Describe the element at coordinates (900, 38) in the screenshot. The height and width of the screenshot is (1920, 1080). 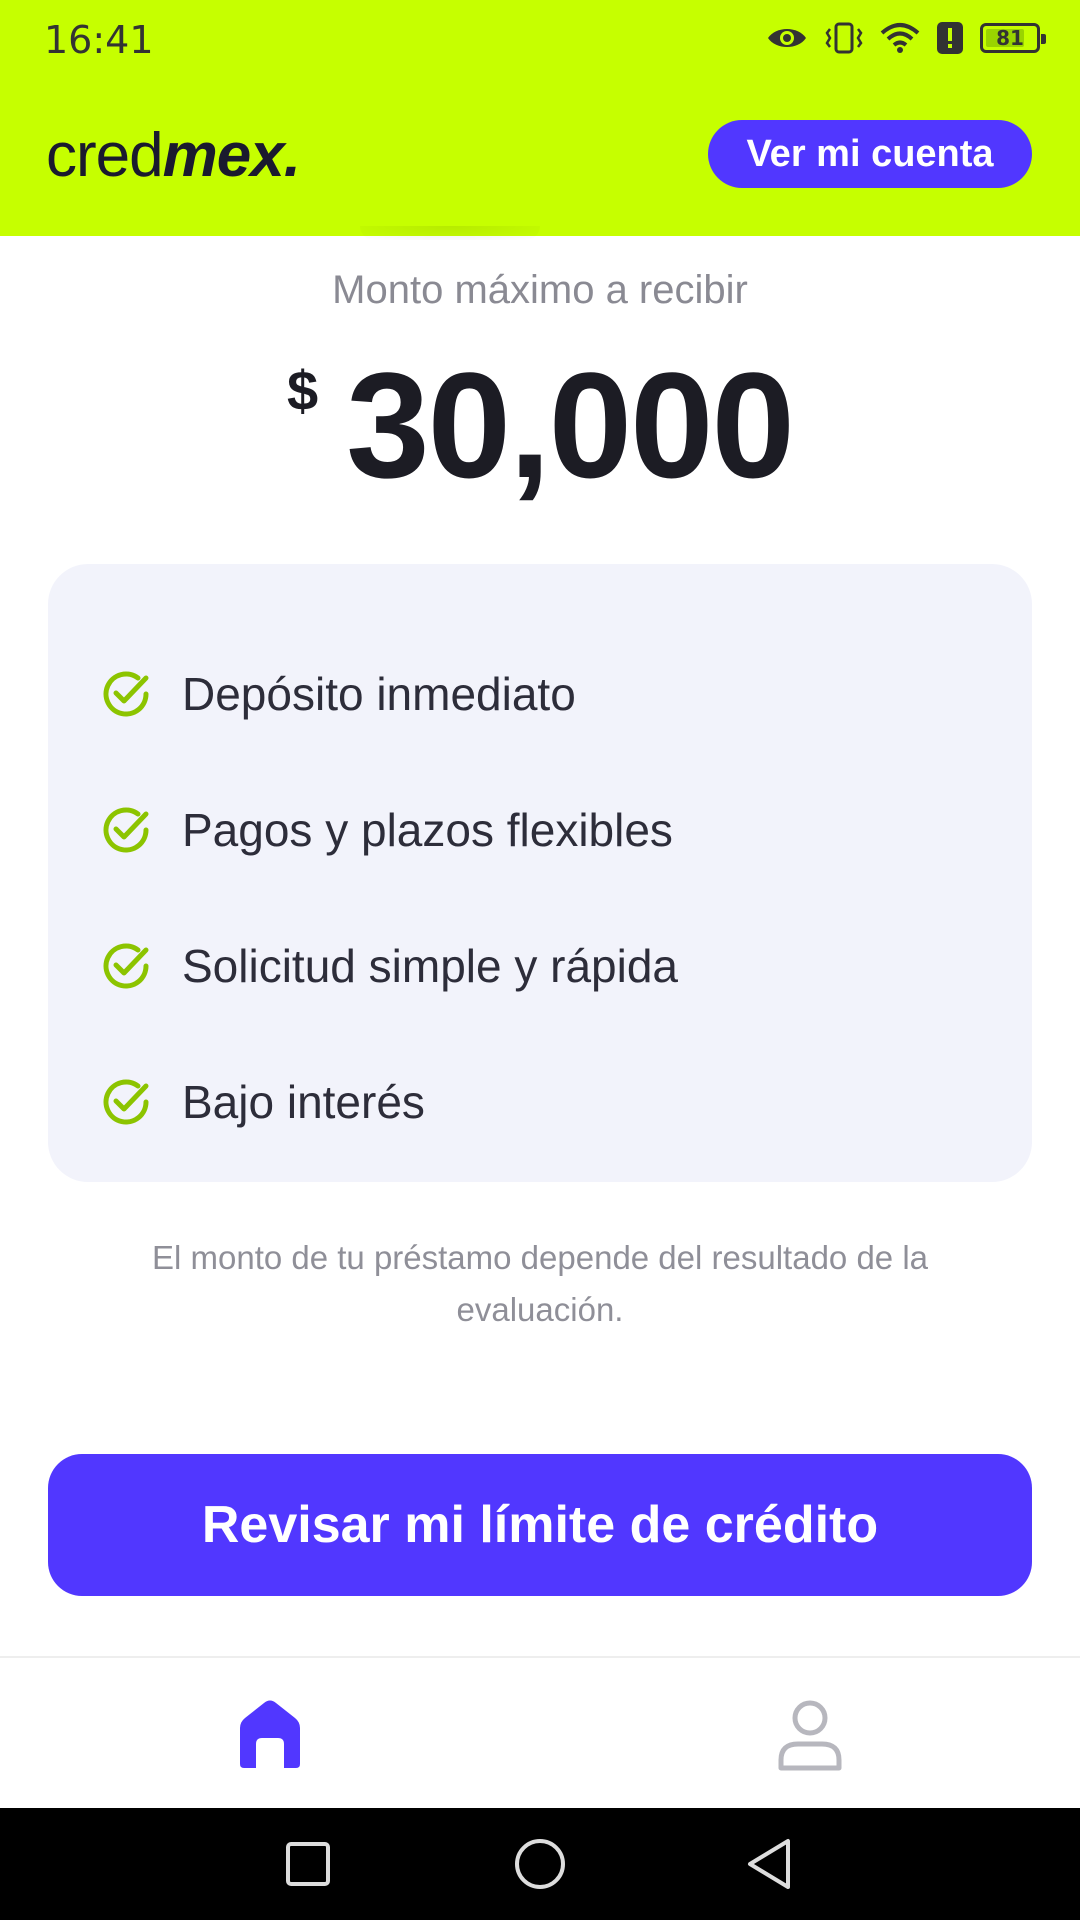
I see `wifi-icon` at that location.